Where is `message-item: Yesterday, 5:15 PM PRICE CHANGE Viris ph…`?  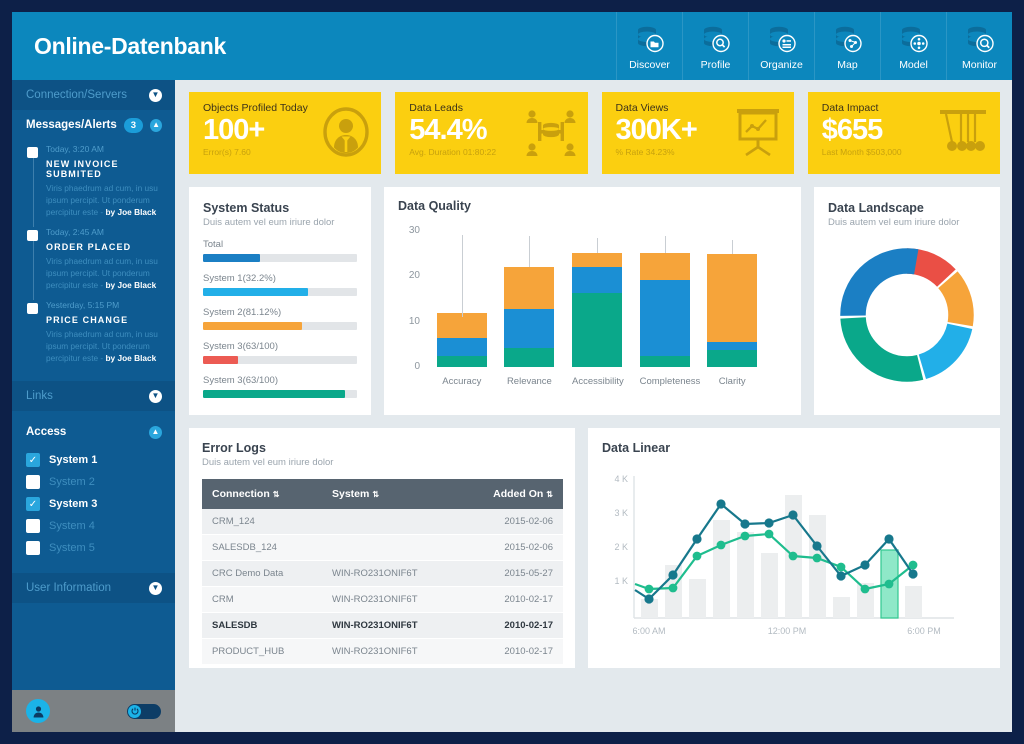 message-item: Yesterday, 5:15 PM PRICE CHANGE Viris ph… is located at coordinates (93, 332).